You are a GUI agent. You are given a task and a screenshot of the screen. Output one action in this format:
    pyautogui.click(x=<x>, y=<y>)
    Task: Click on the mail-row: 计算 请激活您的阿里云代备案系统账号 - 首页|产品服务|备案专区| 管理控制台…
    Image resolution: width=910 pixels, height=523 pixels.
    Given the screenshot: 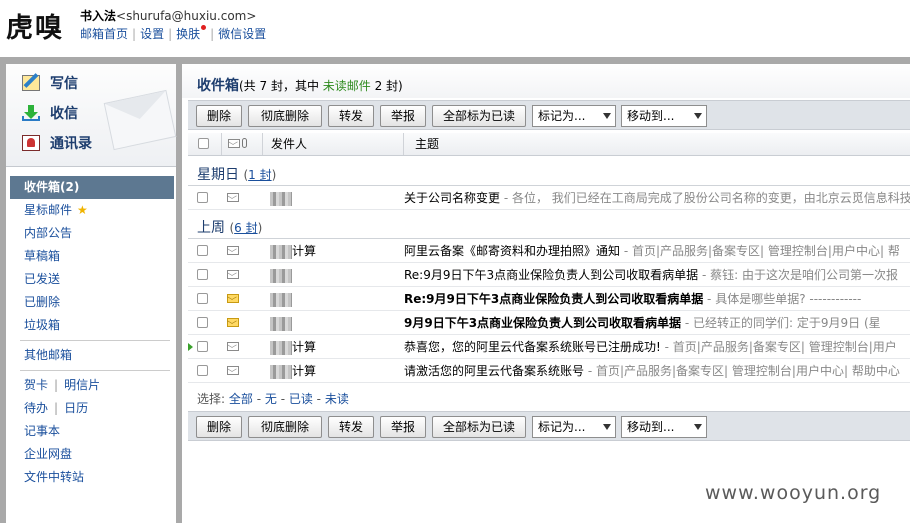 What is the action you would take?
    pyautogui.click(x=549, y=371)
    